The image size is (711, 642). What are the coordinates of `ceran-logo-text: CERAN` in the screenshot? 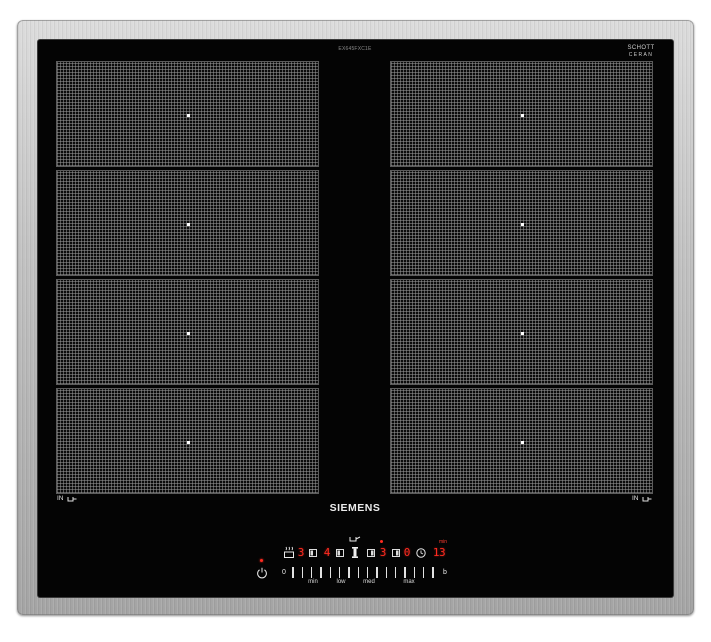 It's located at (641, 55).